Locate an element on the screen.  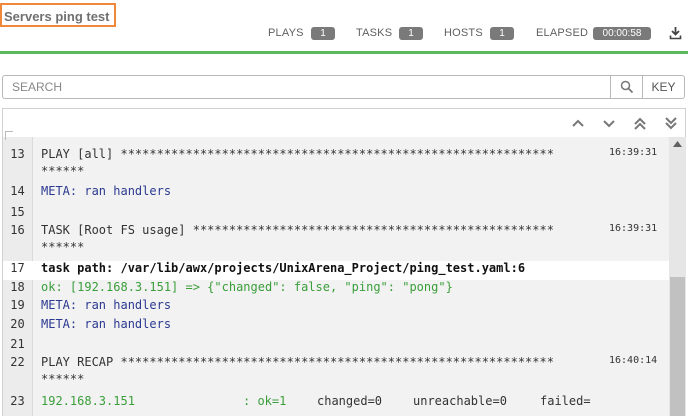
chevron-up-icon is located at coordinates (578, 123).